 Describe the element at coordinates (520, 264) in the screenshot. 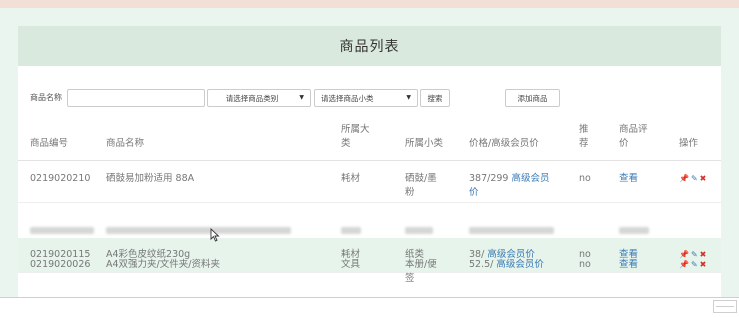

I see `member-price-link: 高级会员价` at that location.